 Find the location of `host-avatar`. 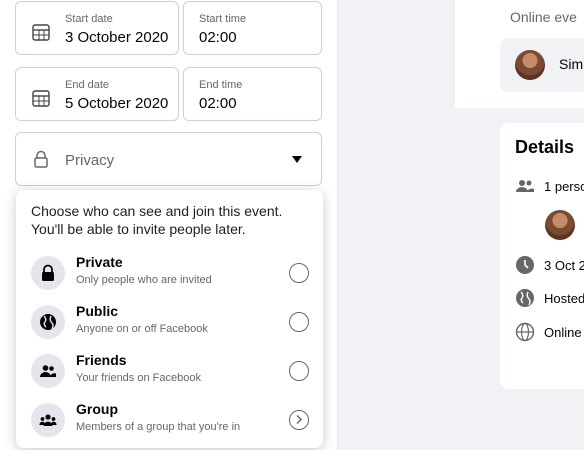

host-avatar is located at coordinates (530, 65).